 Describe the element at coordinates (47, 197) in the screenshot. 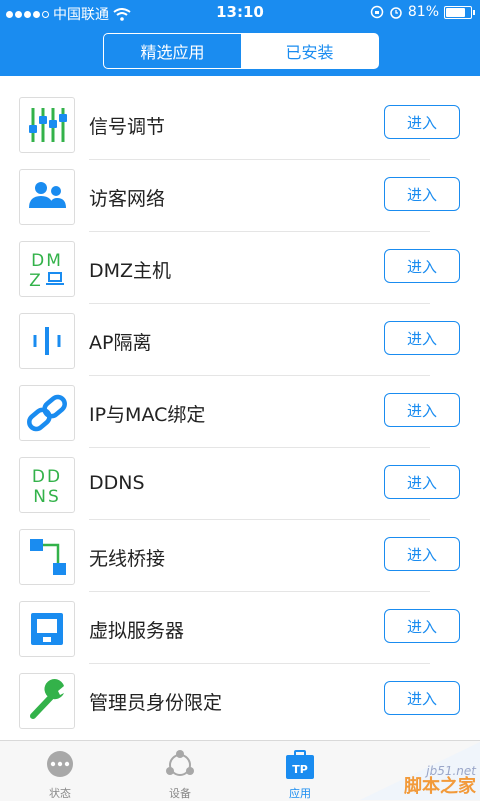

I see `guest-network-icon` at that location.